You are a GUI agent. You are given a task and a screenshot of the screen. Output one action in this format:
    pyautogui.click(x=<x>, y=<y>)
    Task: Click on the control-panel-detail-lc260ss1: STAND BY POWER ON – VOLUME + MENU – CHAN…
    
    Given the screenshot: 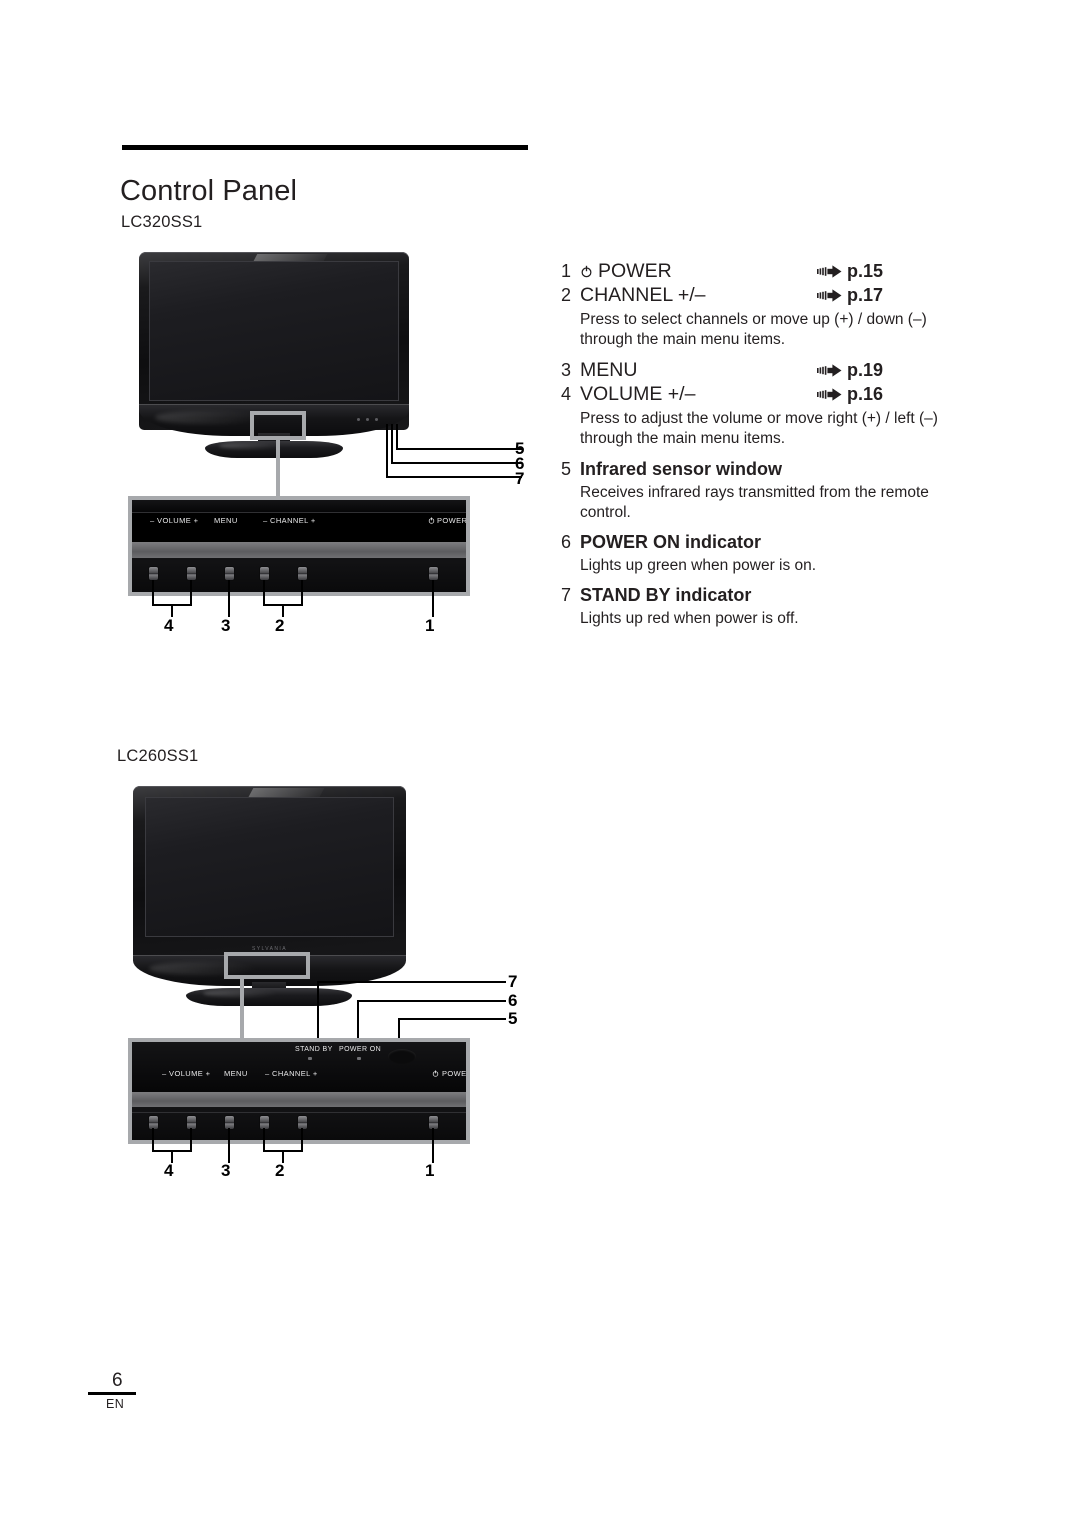 What is the action you would take?
    pyautogui.click(x=299, y=1091)
    